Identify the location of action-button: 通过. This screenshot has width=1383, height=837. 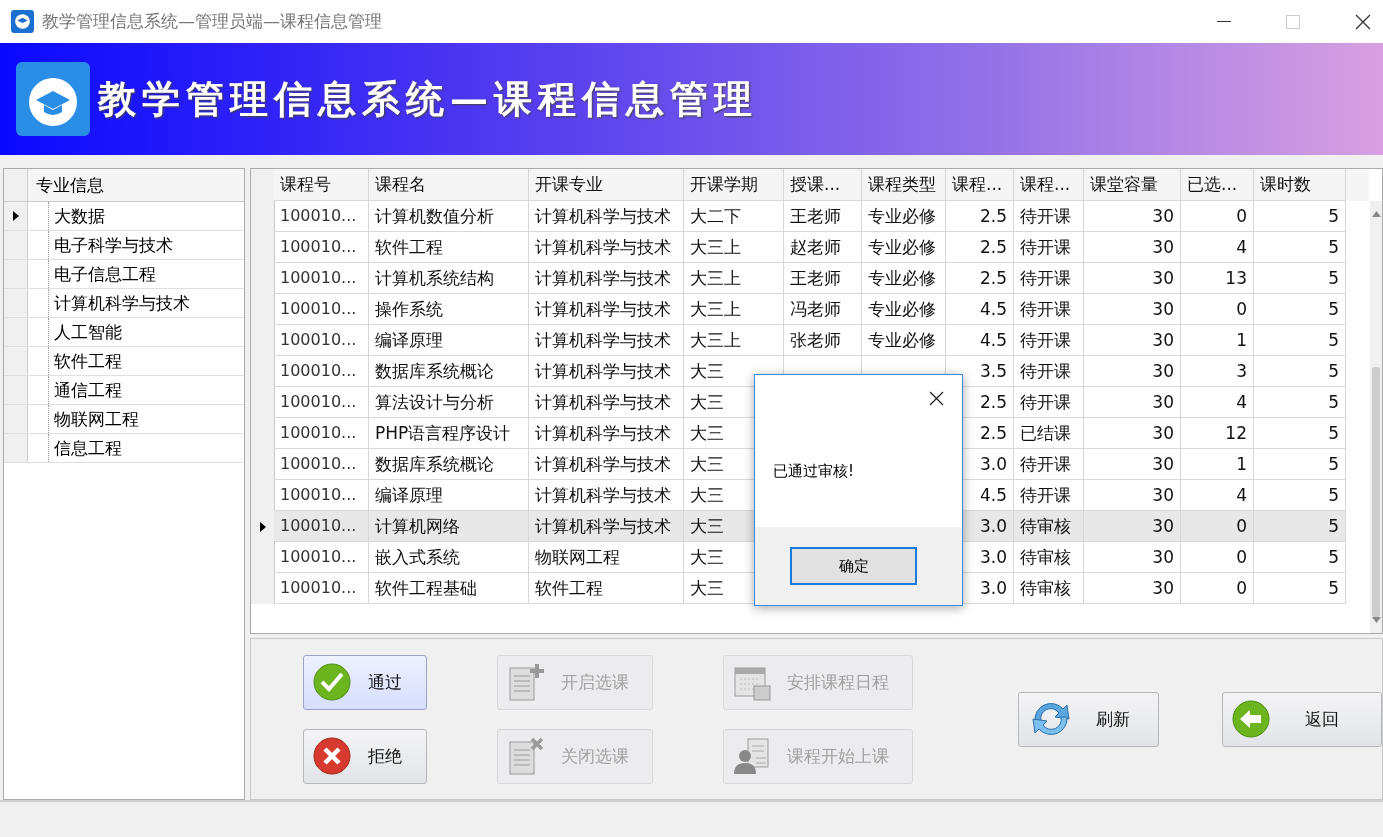
(365, 682).